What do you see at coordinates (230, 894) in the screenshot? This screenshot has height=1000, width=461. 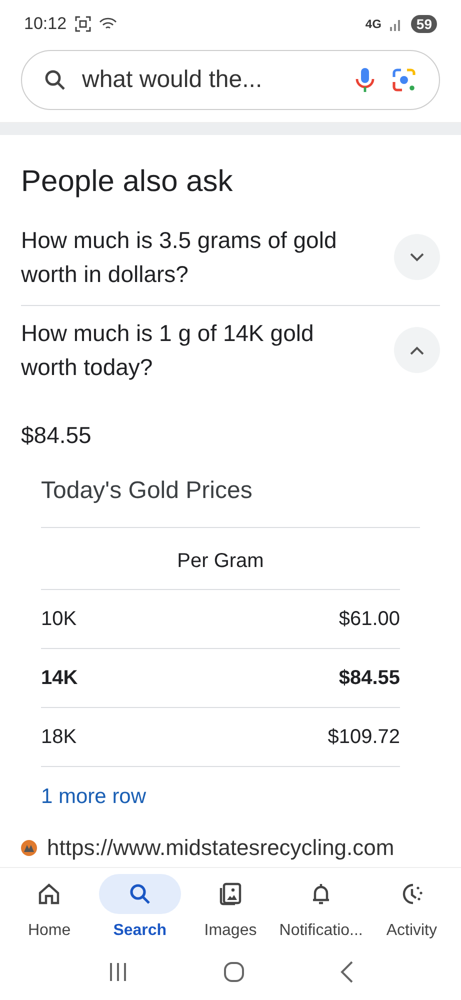 I see `image-icon` at bounding box center [230, 894].